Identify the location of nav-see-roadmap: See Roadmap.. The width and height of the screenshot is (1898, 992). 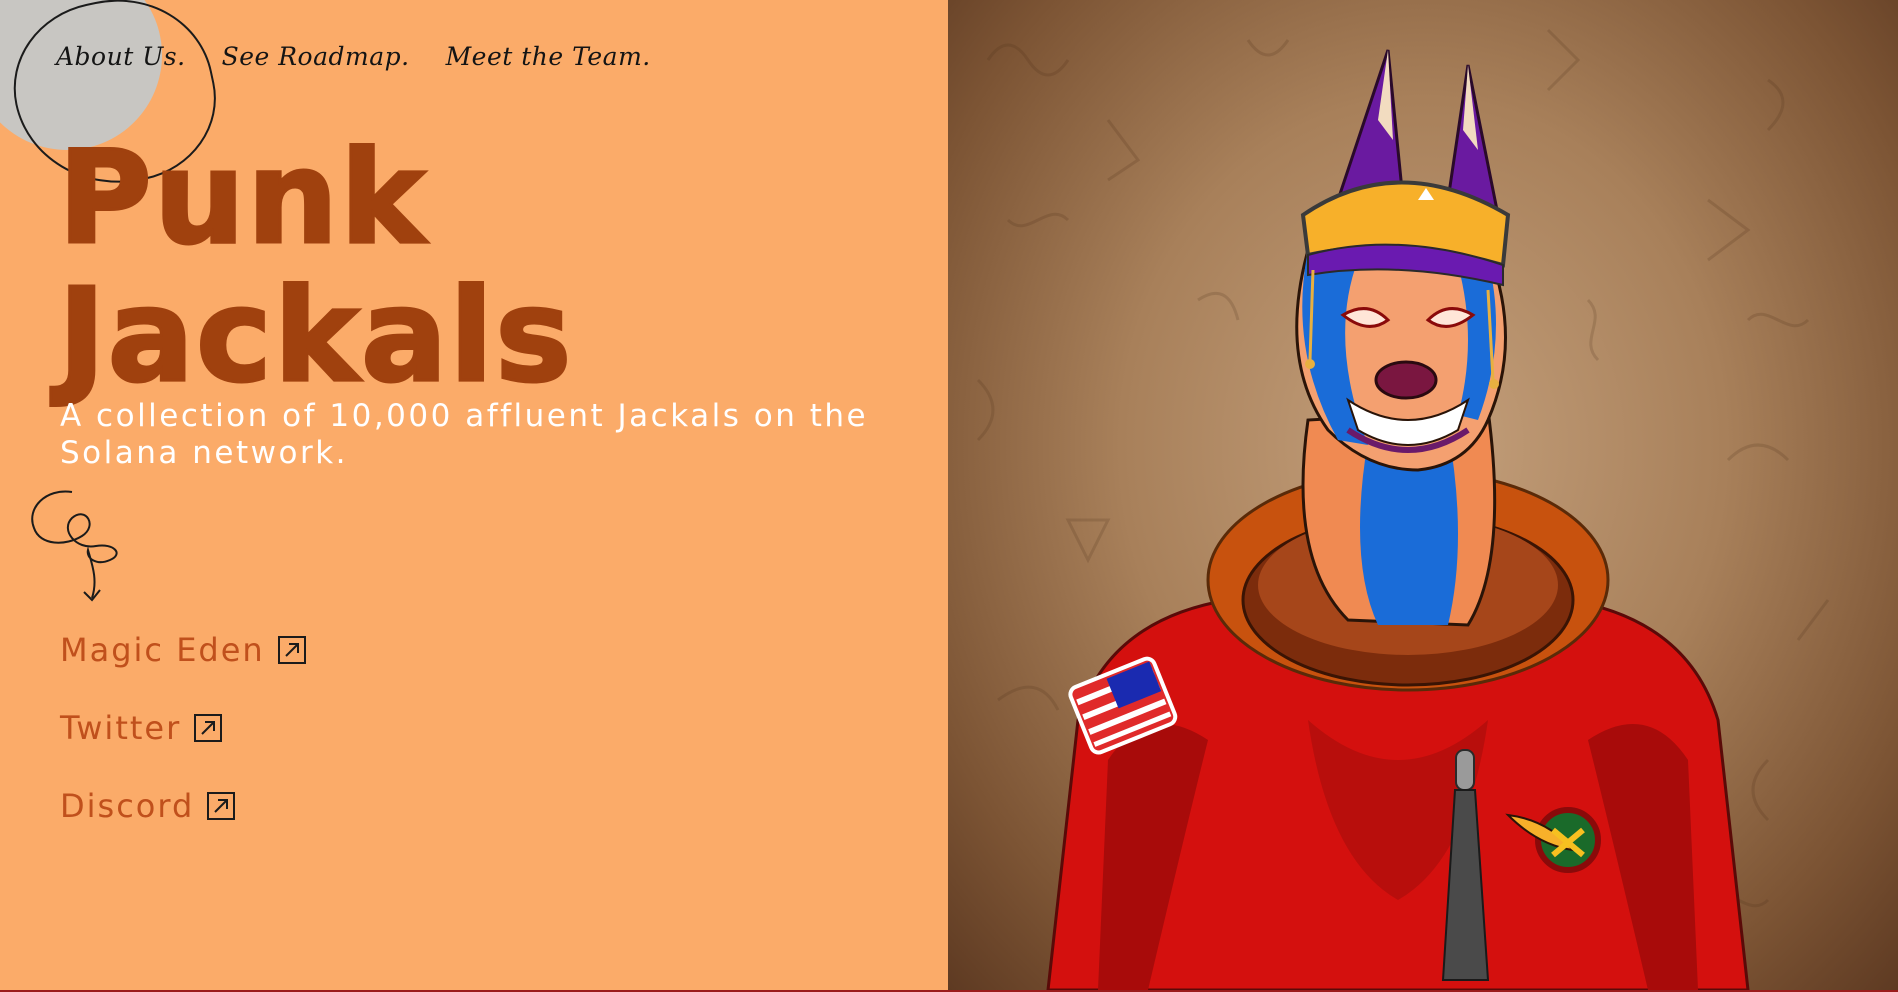
(316, 56).